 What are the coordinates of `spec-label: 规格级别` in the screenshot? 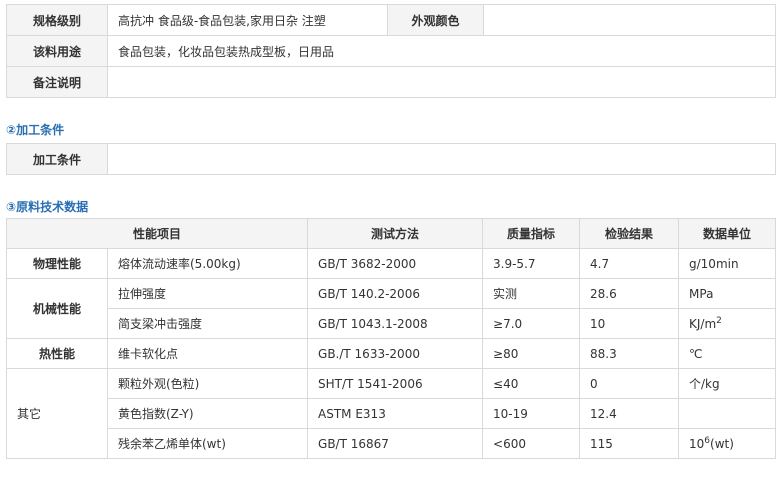 It's located at (57, 20).